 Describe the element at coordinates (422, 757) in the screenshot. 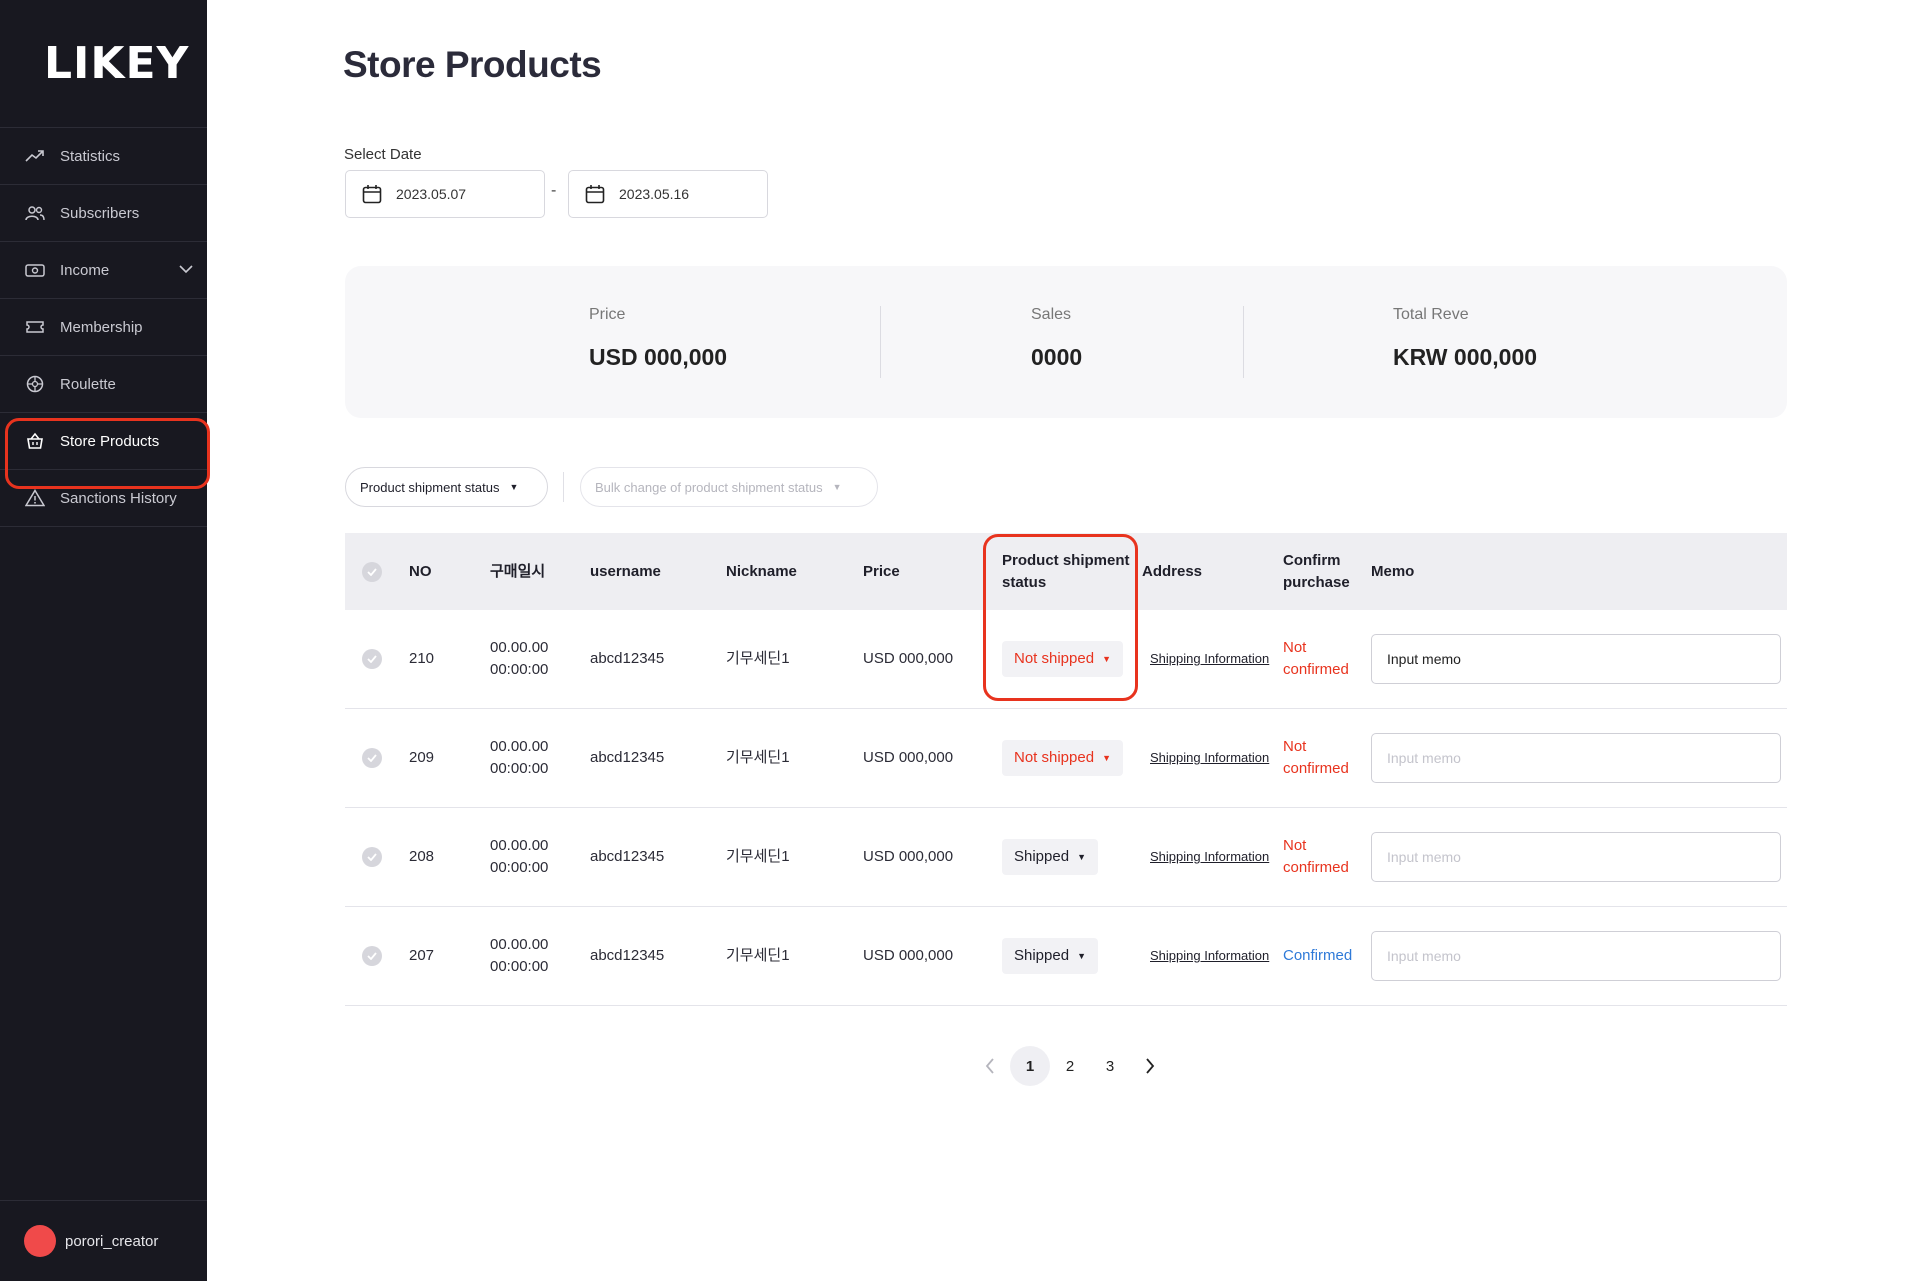

I see `order-no: 209` at that location.